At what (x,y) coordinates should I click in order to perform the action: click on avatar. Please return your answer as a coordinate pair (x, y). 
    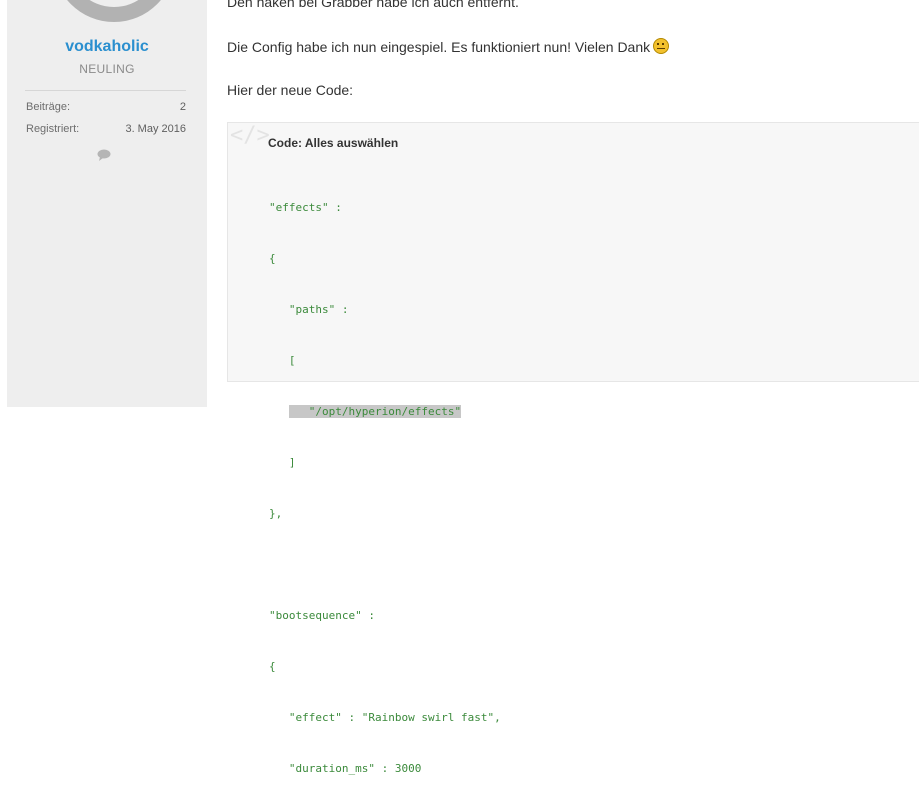
    Looking at the image, I should click on (114, 11).